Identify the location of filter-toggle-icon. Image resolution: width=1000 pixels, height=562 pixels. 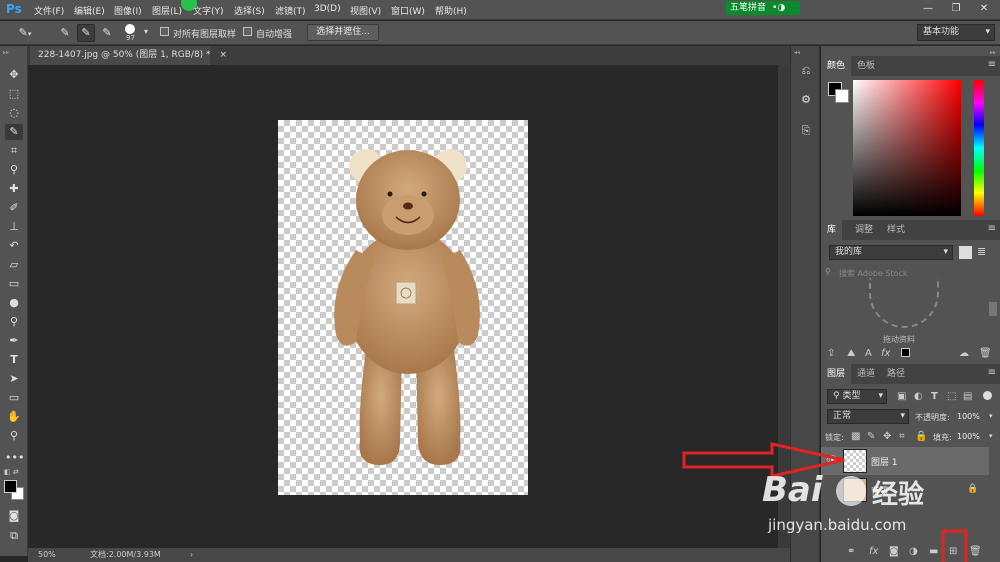
(987, 395).